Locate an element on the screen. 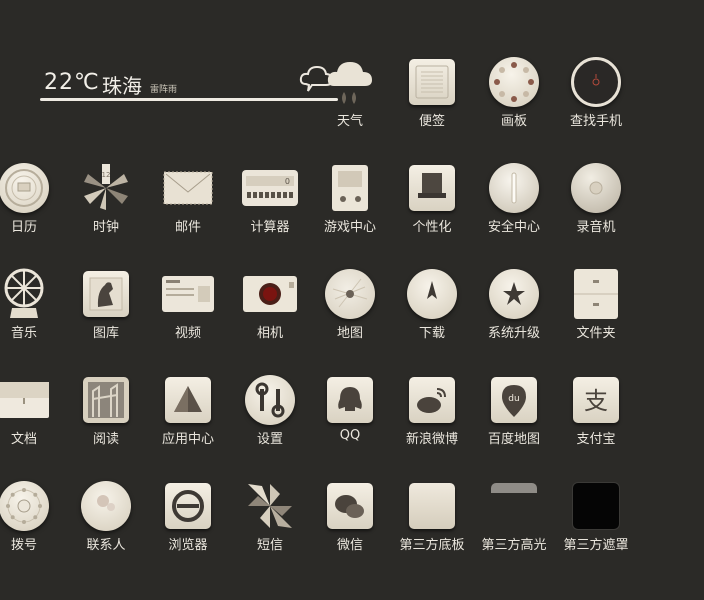  app-icon-mail: 邮件 is located at coordinates (188, 202).